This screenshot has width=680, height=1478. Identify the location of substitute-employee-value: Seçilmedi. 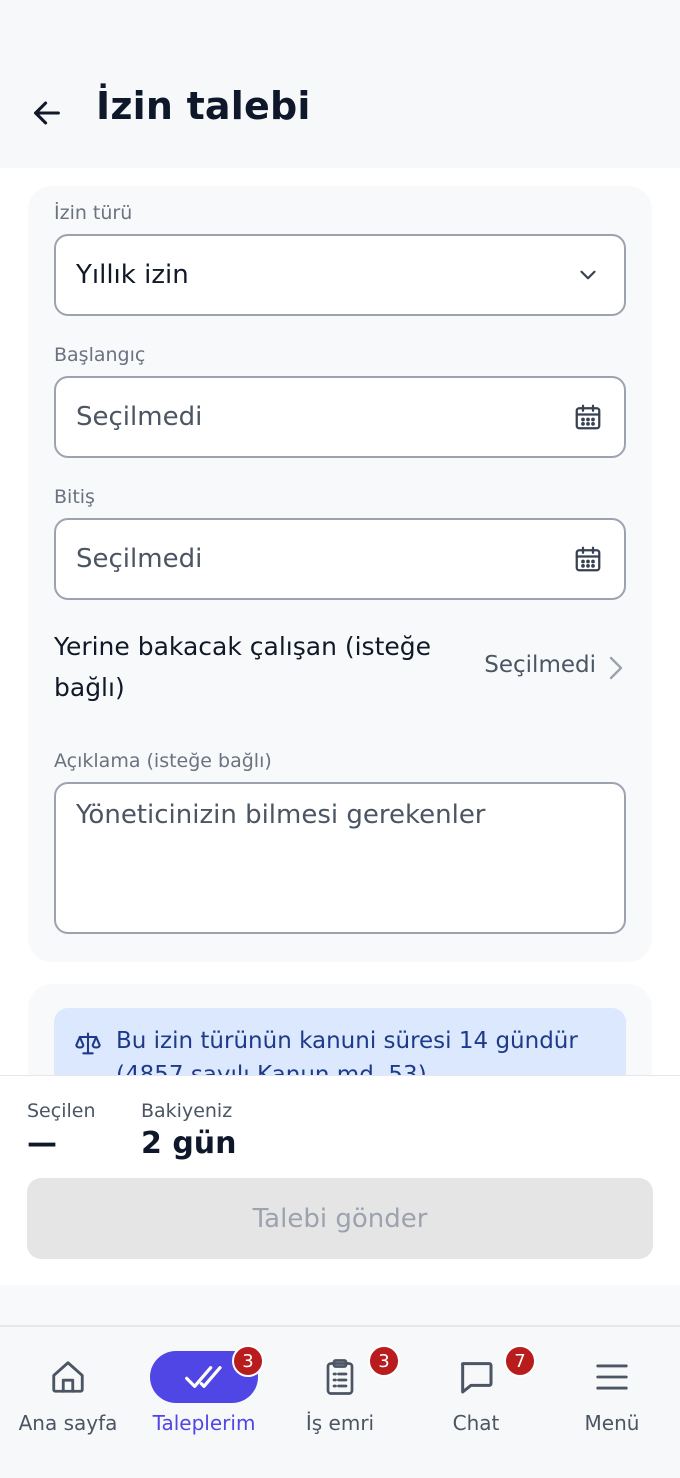
(540, 665).